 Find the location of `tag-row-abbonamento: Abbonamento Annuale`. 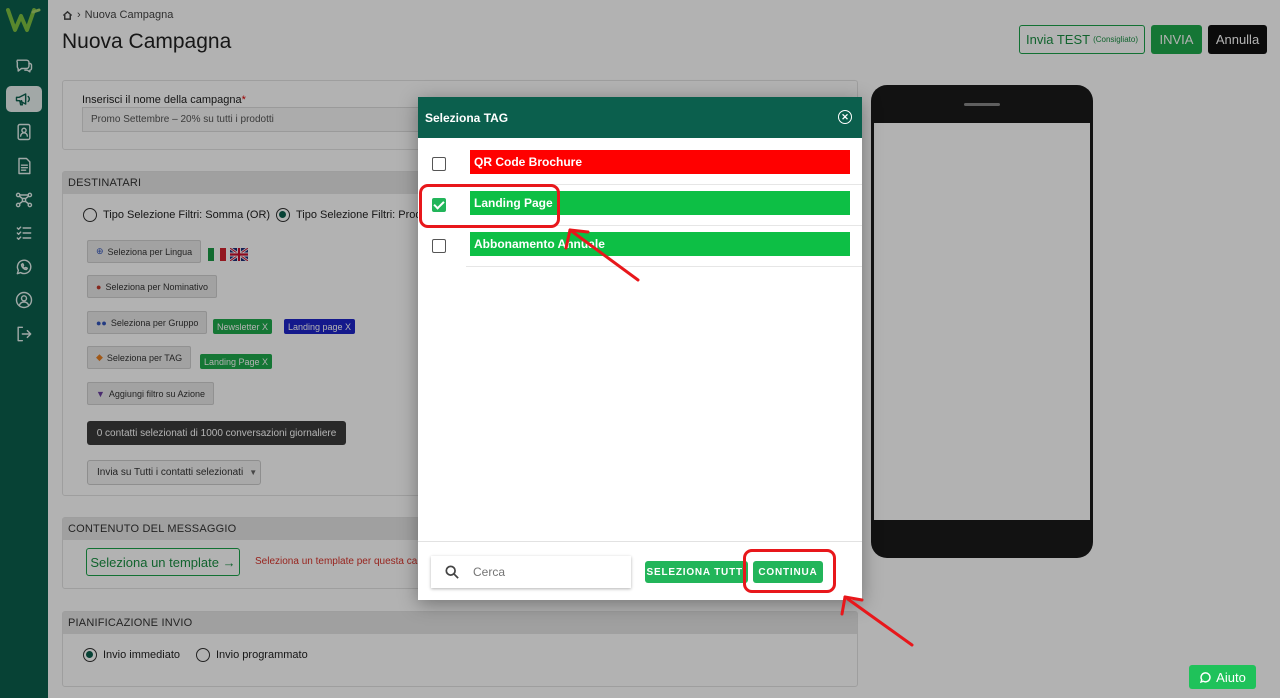

tag-row-abbonamento: Abbonamento Annuale is located at coordinates (640, 246).